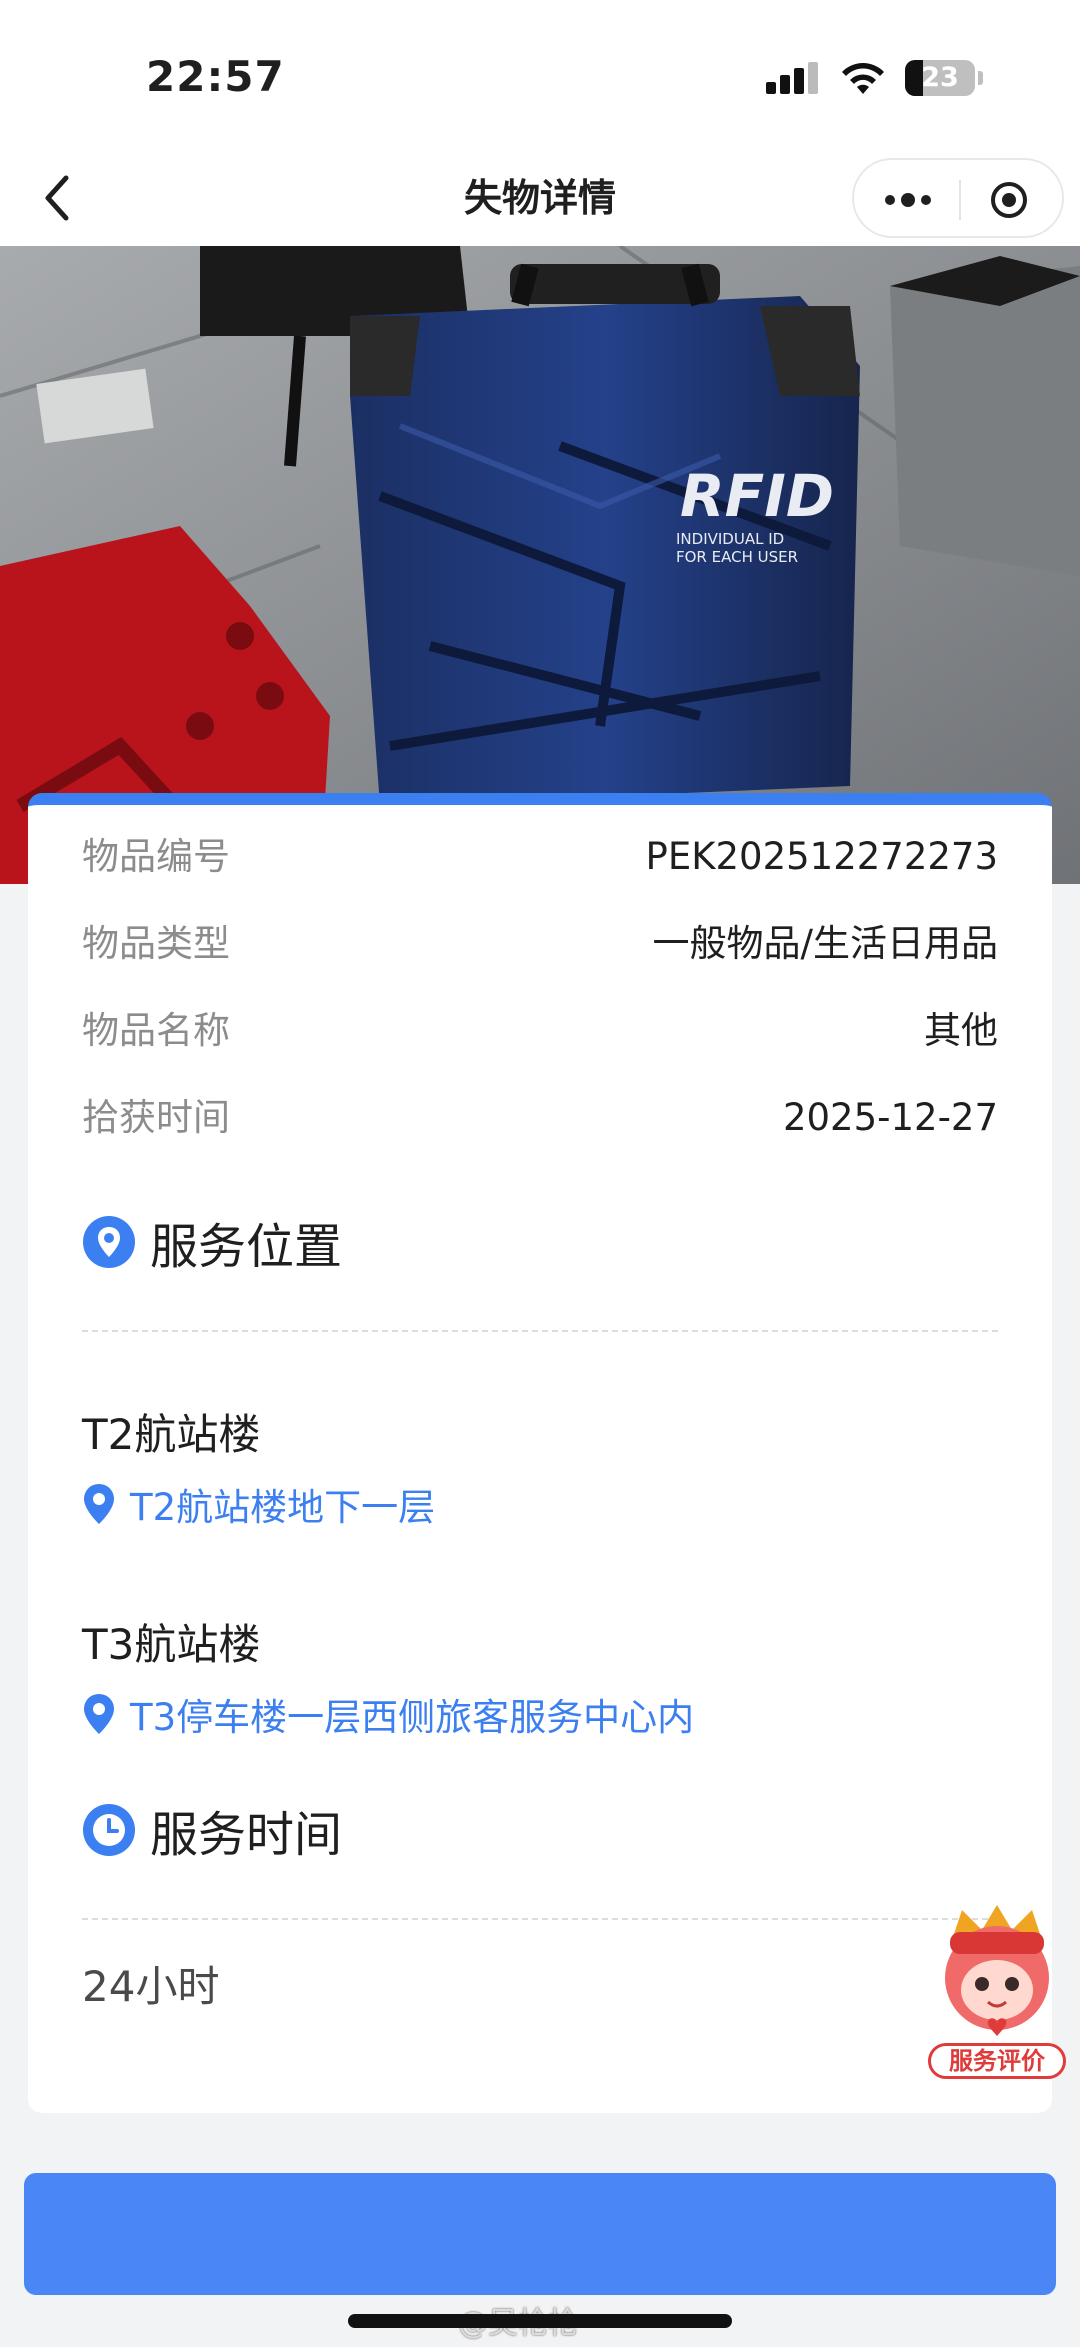 The image size is (1080, 2347). What do you see at coordinates (730, 539) in the screenshot?
I see `photo-rfid-line1: INDIVIDUAL ID` at bounding box center [730, 539].